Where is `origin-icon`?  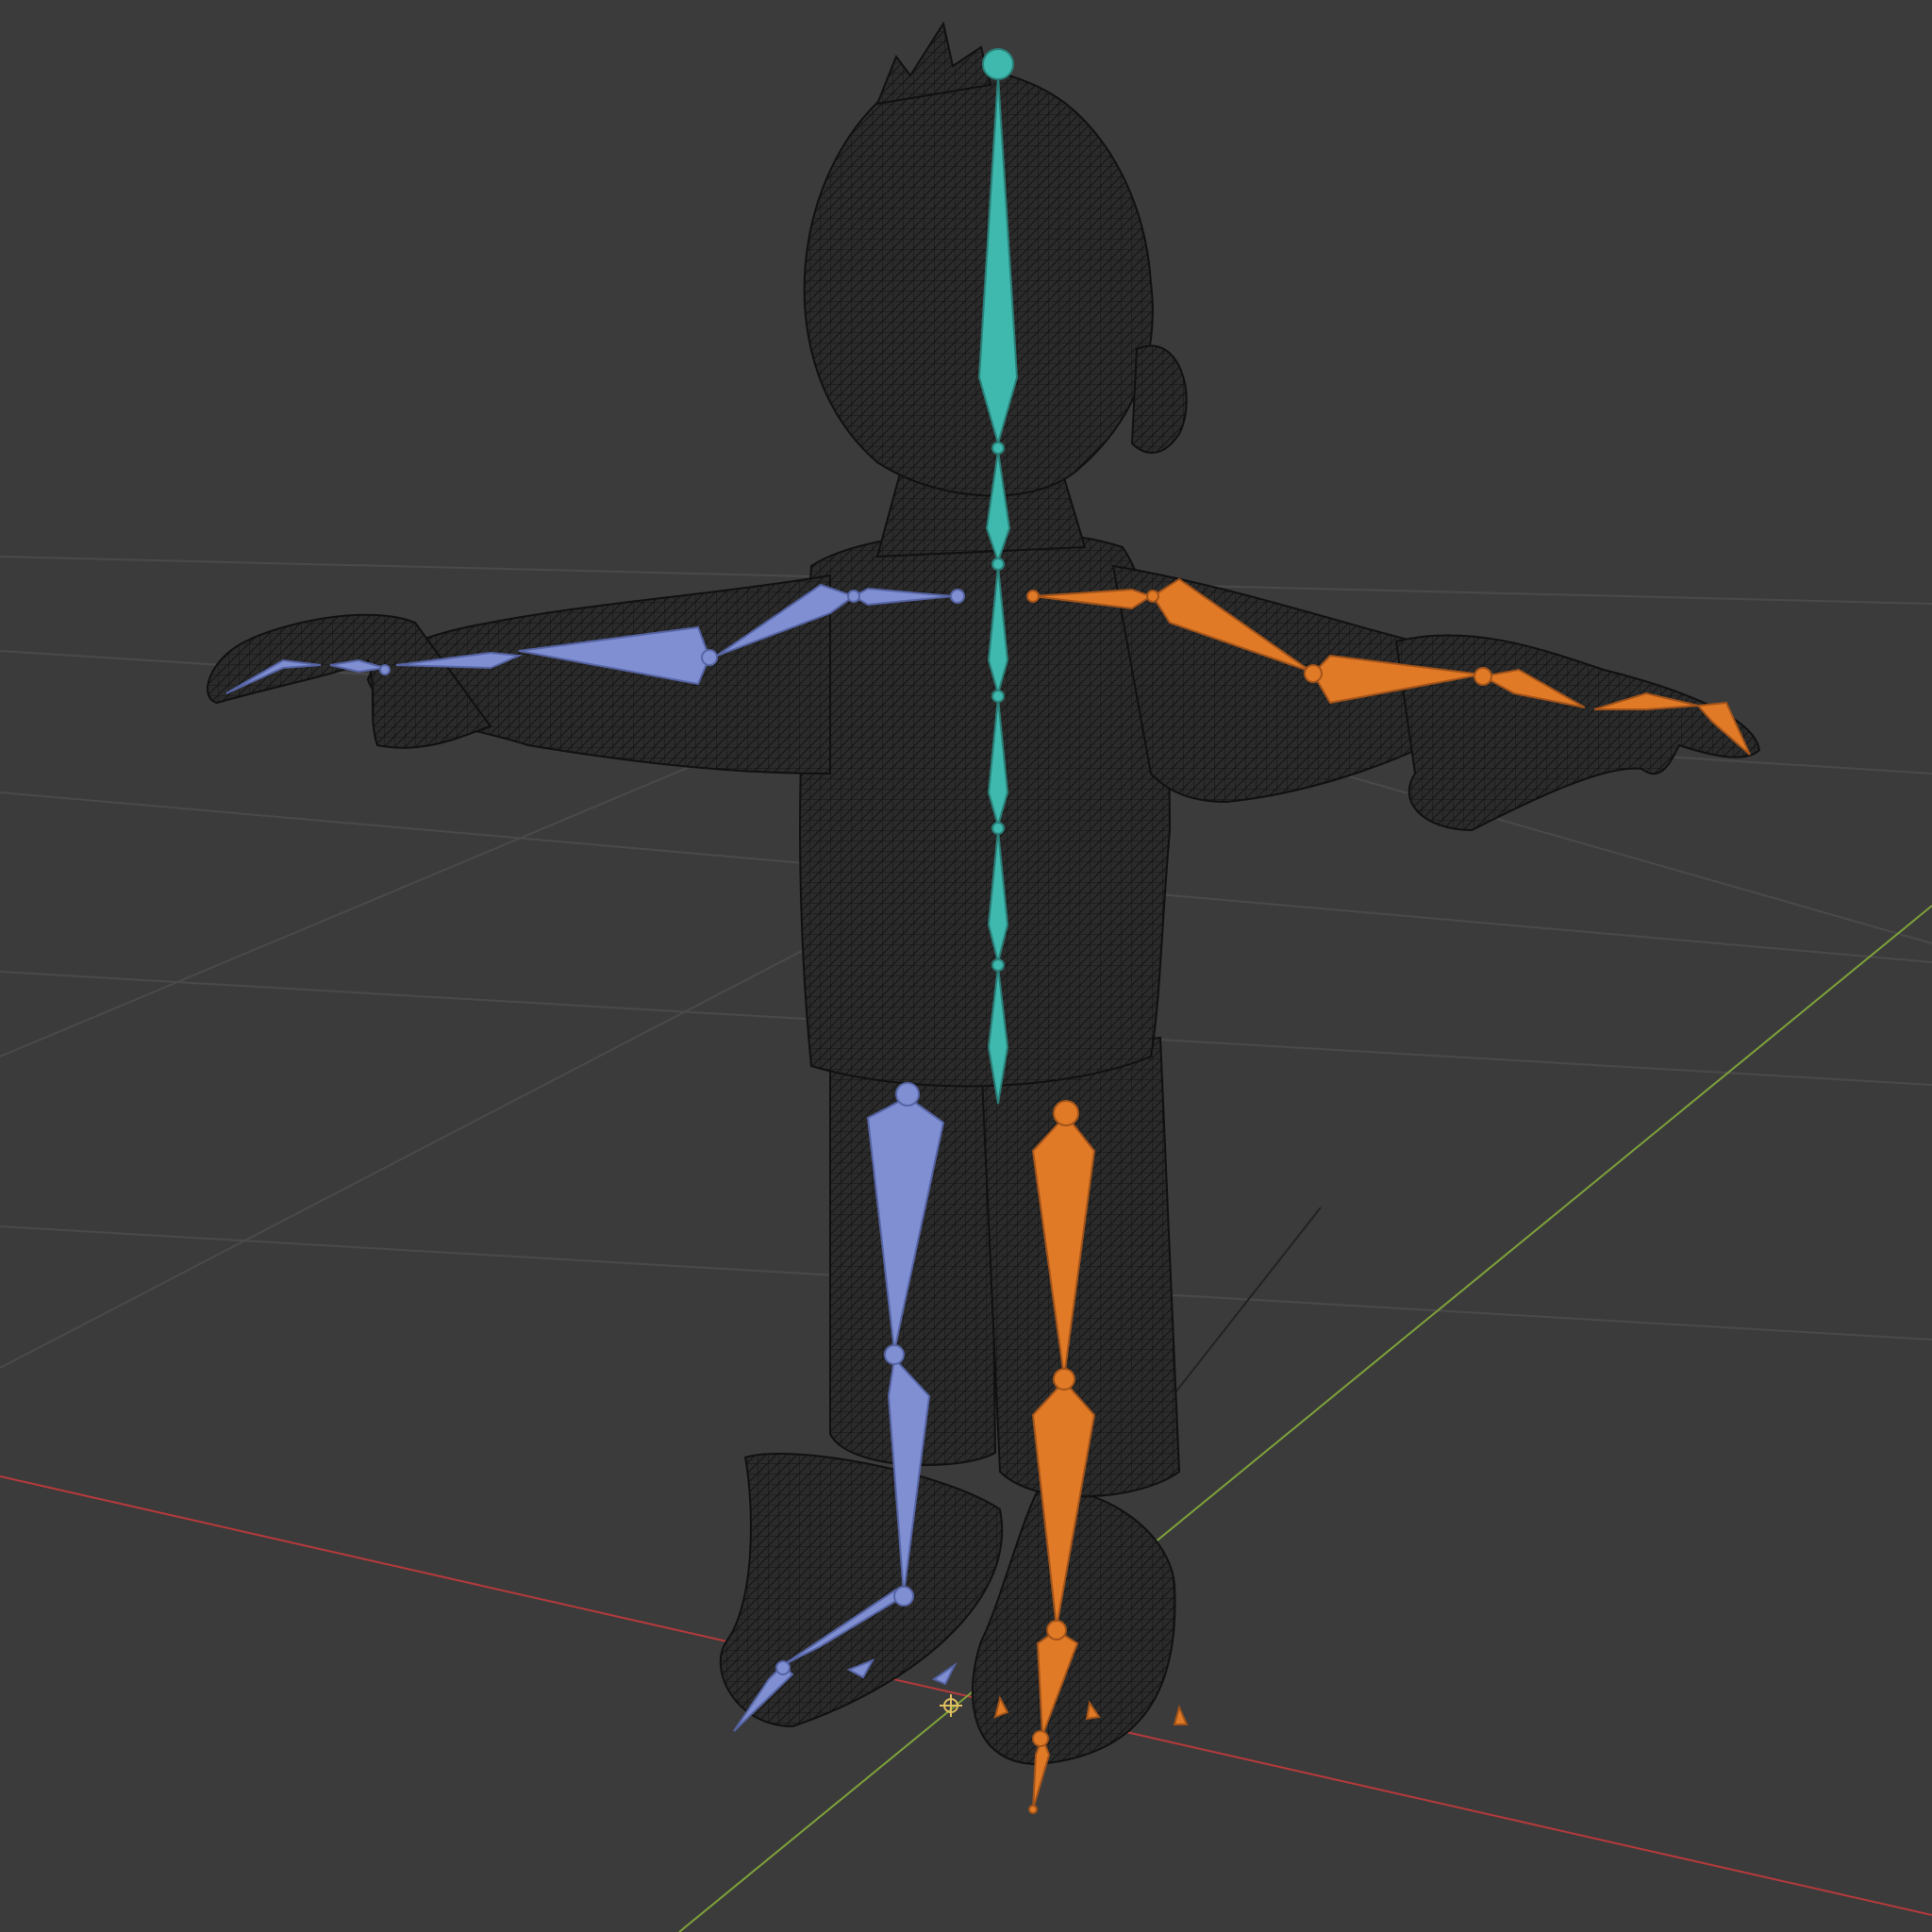 origin-icon is located at coordinates (951, 1706).